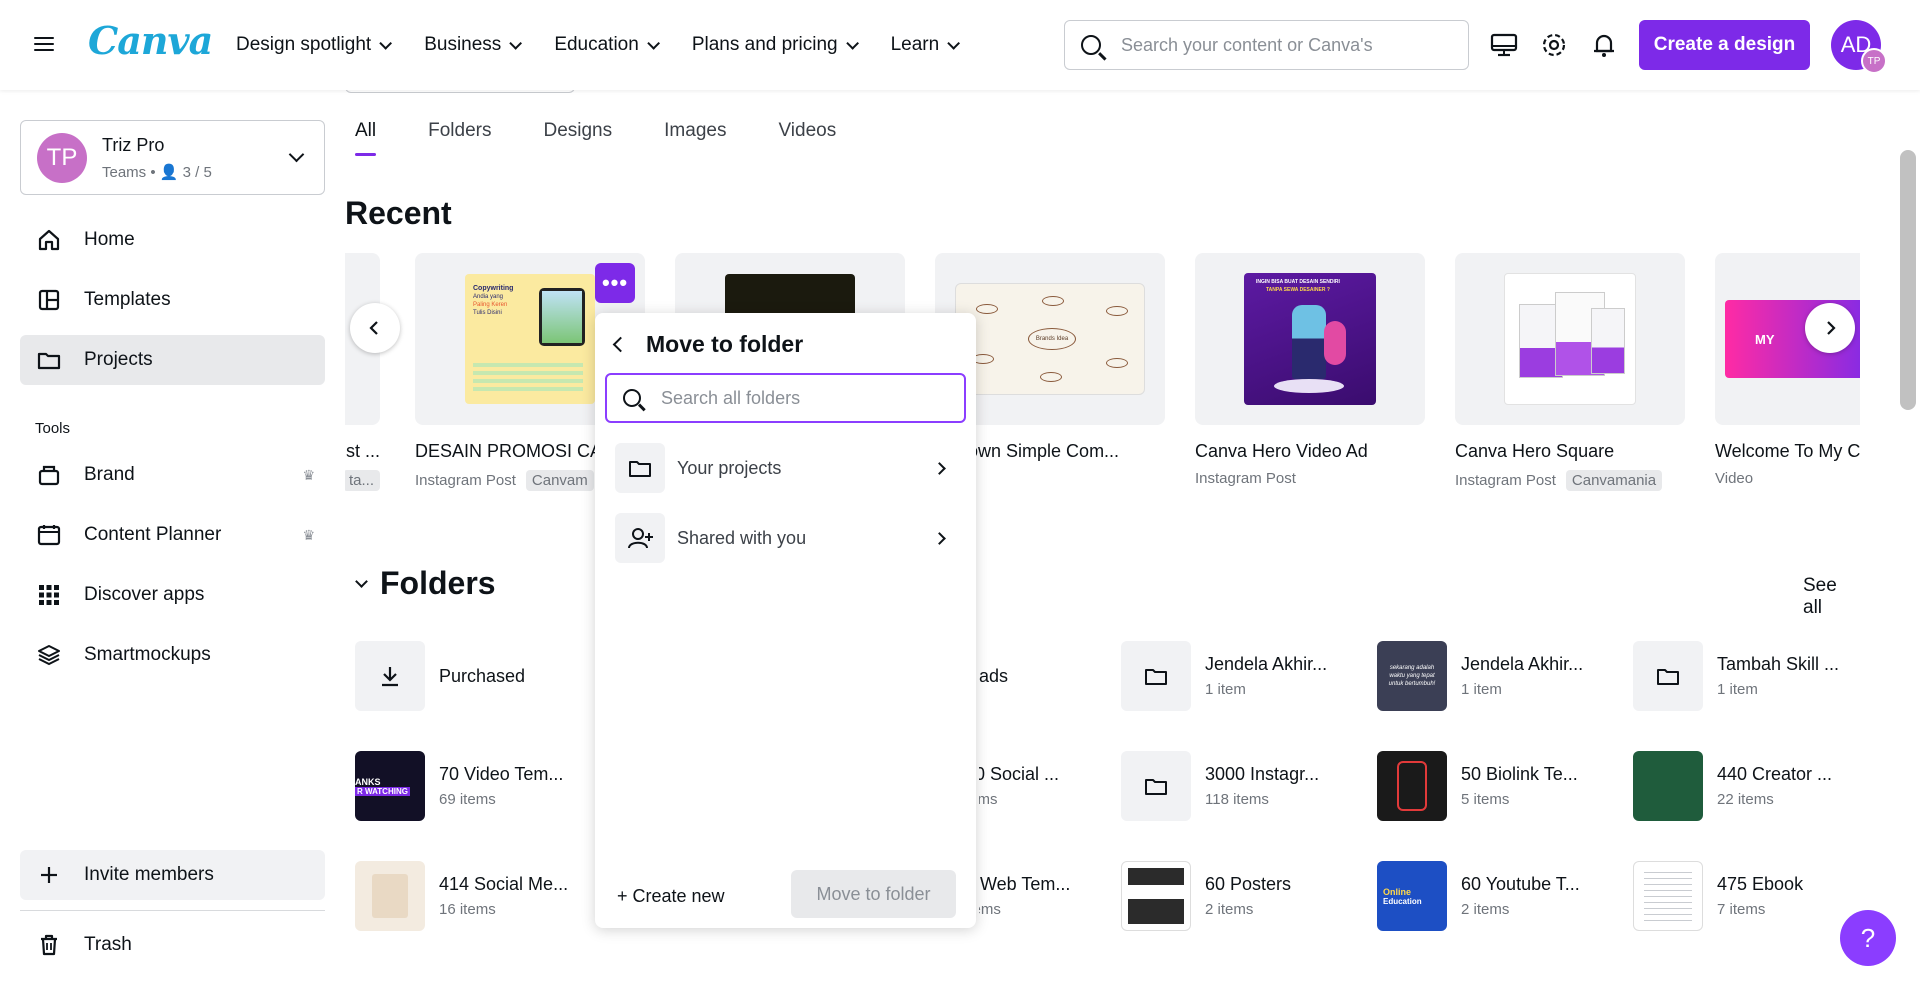  I want to click on sidebar-item-discover-apps: Discover apps, so click(172, 595).